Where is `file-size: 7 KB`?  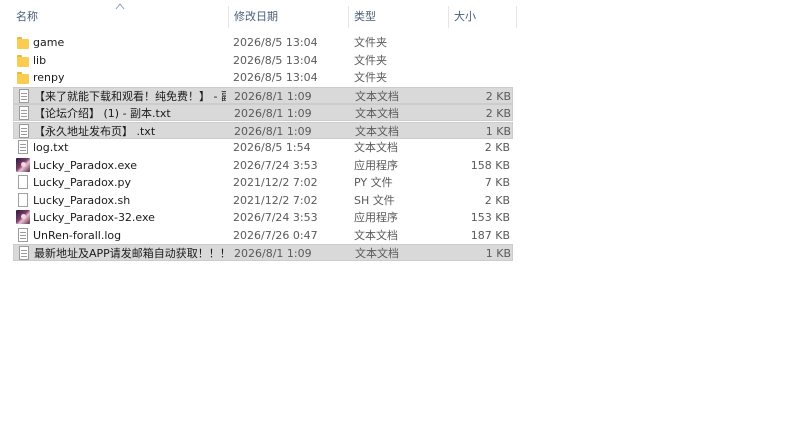
file-size: 7 KB is located at coordinates (497, 182).